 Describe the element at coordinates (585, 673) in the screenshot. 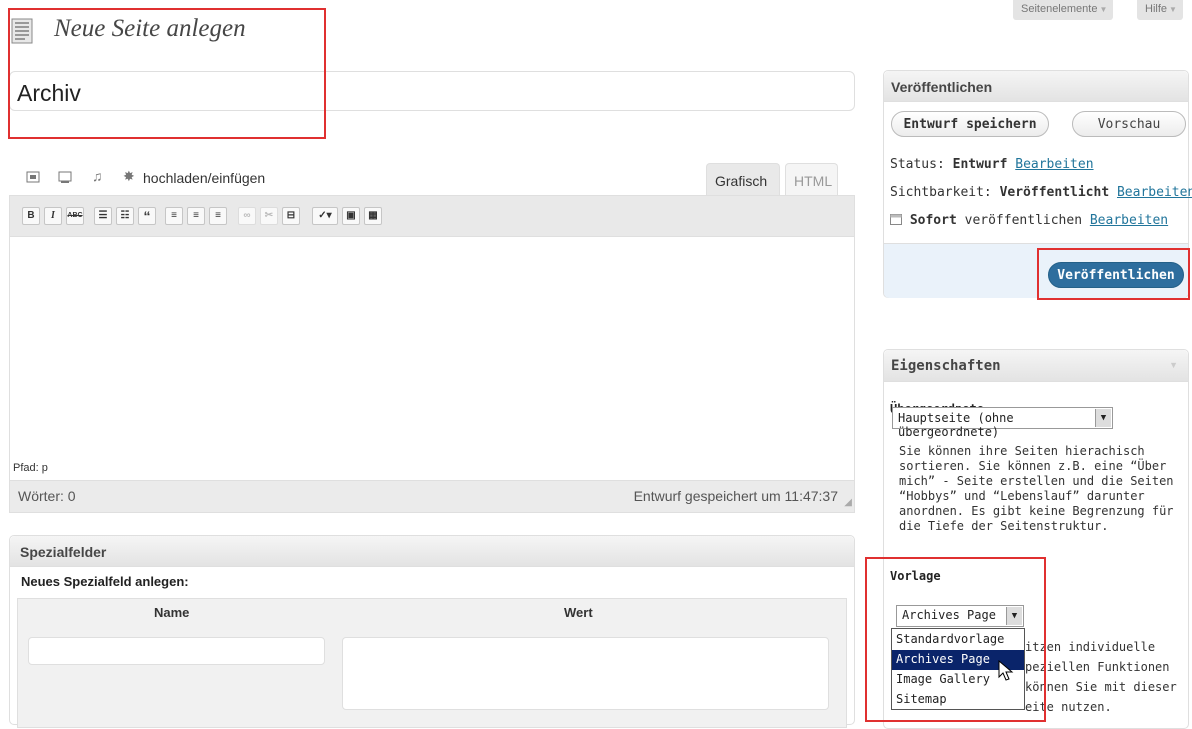

I see `field-value-input` at that location.